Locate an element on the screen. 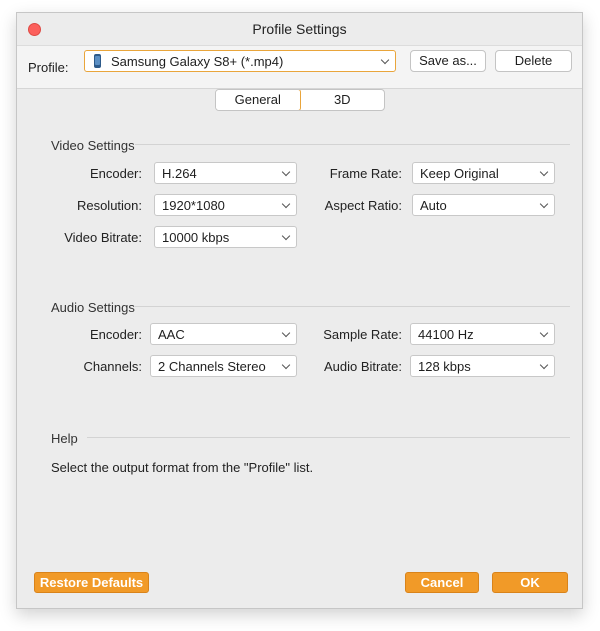  window-title: Profile Settings is located at coordinates (299, 29).